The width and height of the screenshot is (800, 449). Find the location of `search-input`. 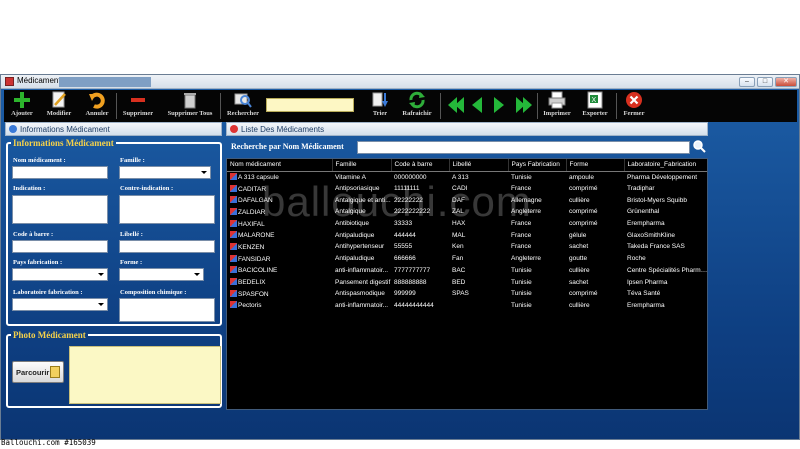

search-input is located at coordinates (523, 147).